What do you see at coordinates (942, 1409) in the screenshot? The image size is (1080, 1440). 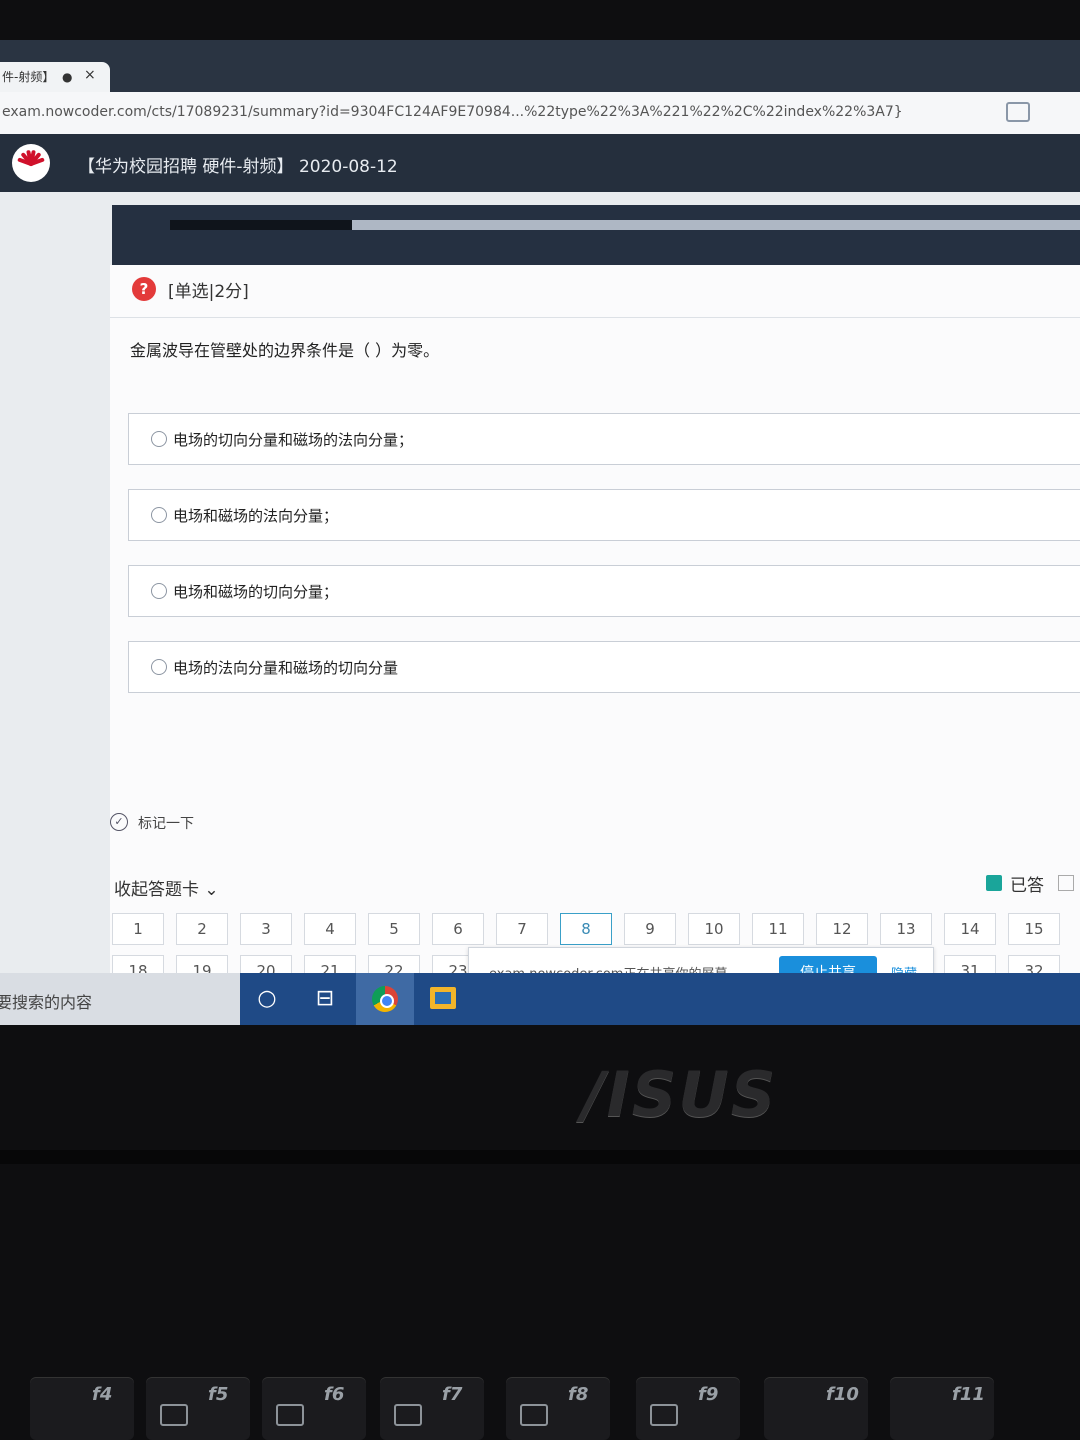 I see `key-f11: f11` at bounding box center [942, 1409].